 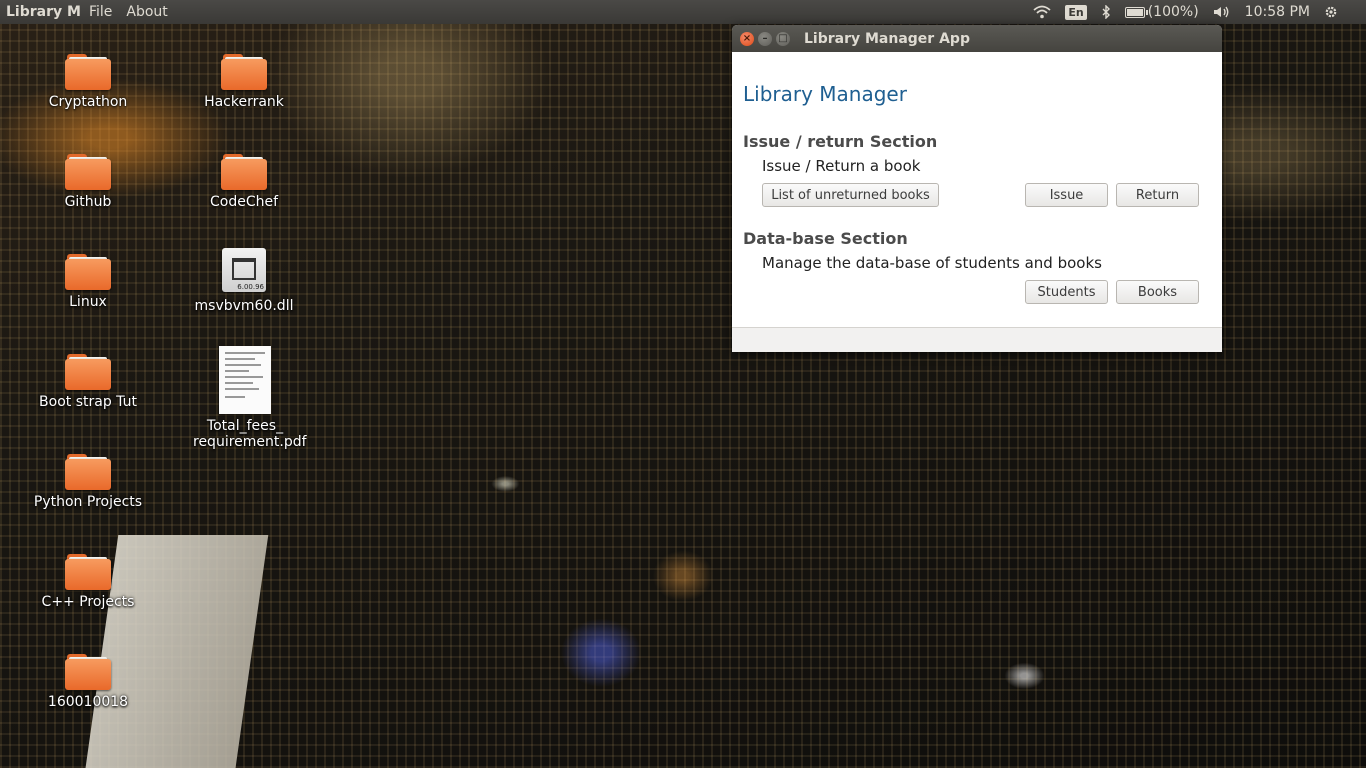 What do you see at coordinates (1106, 12) in the screenshot?
I see `bluetooth-icon` at bounding box center [1106, 12].